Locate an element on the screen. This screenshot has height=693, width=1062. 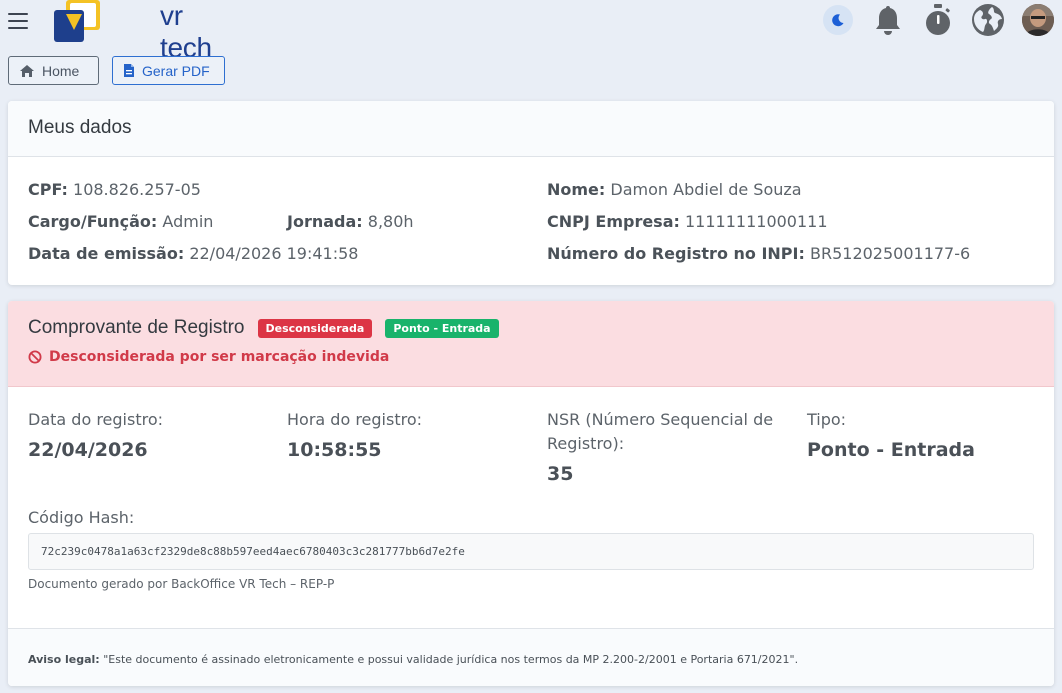
avatar is located at coordinates (1038, 20).